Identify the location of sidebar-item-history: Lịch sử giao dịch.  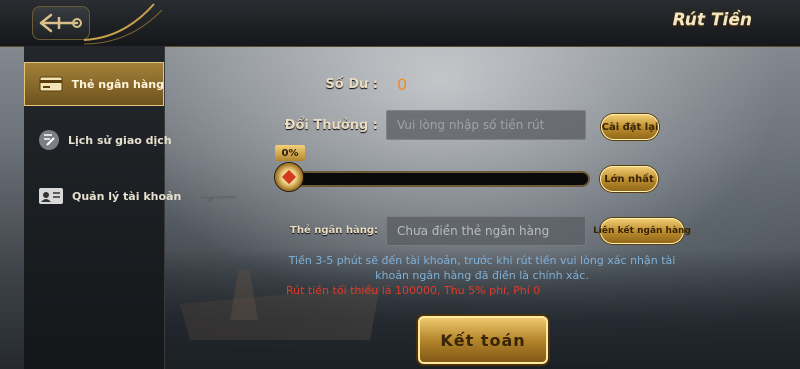
(98, 140).